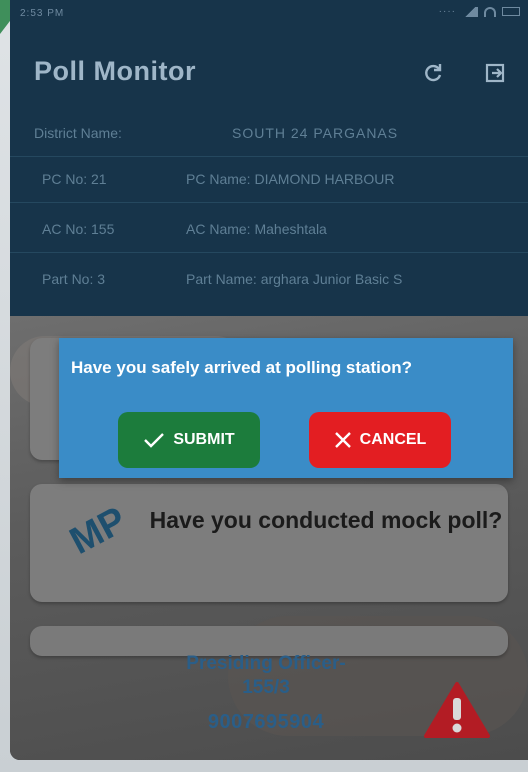 The image size is (528, 772). Describe the element at coordinates (315, 133) in the screenshot. I see `district-value: SOUTH 24 PARGANAS` at that location.